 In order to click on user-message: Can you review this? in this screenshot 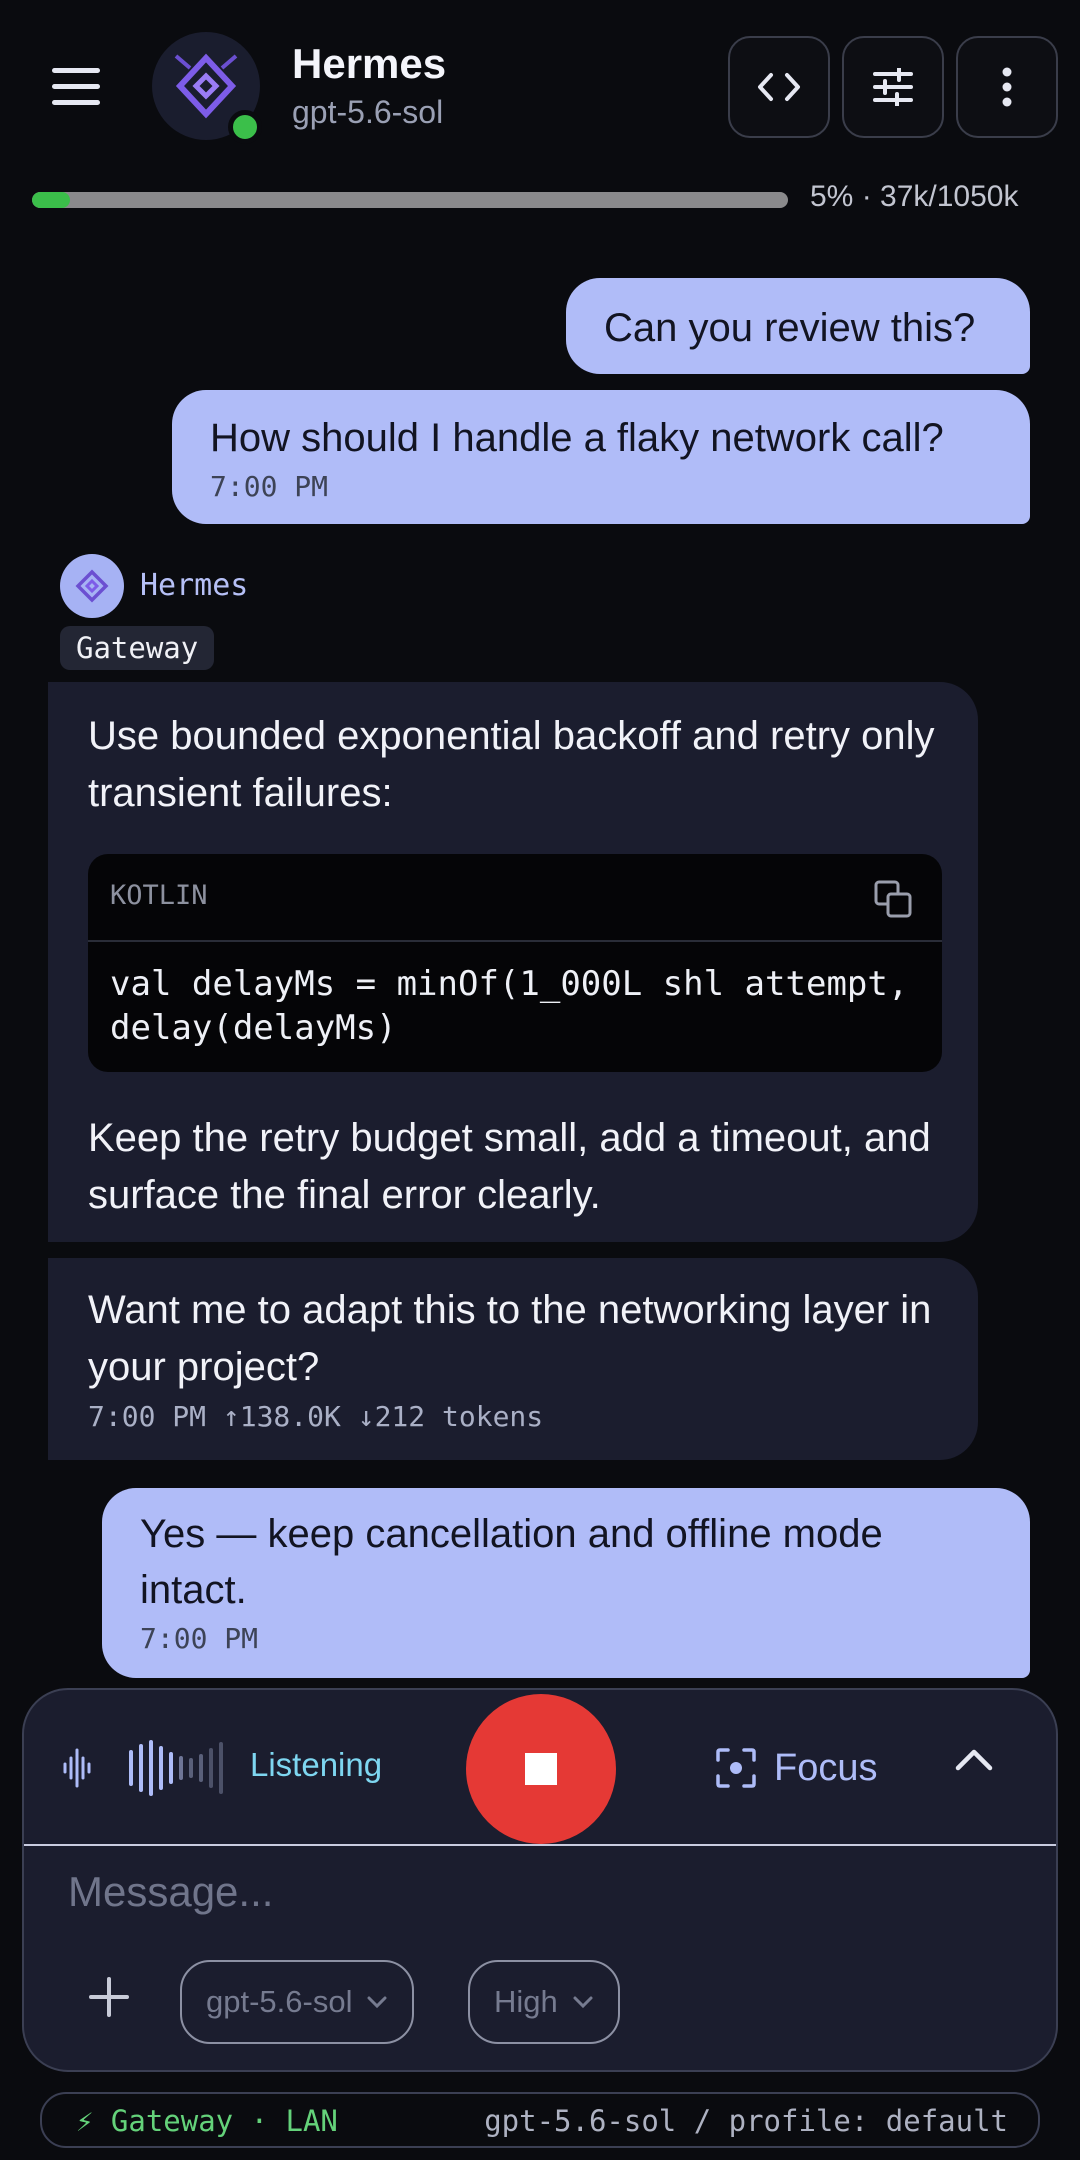, I will do `click(798, 326)`.